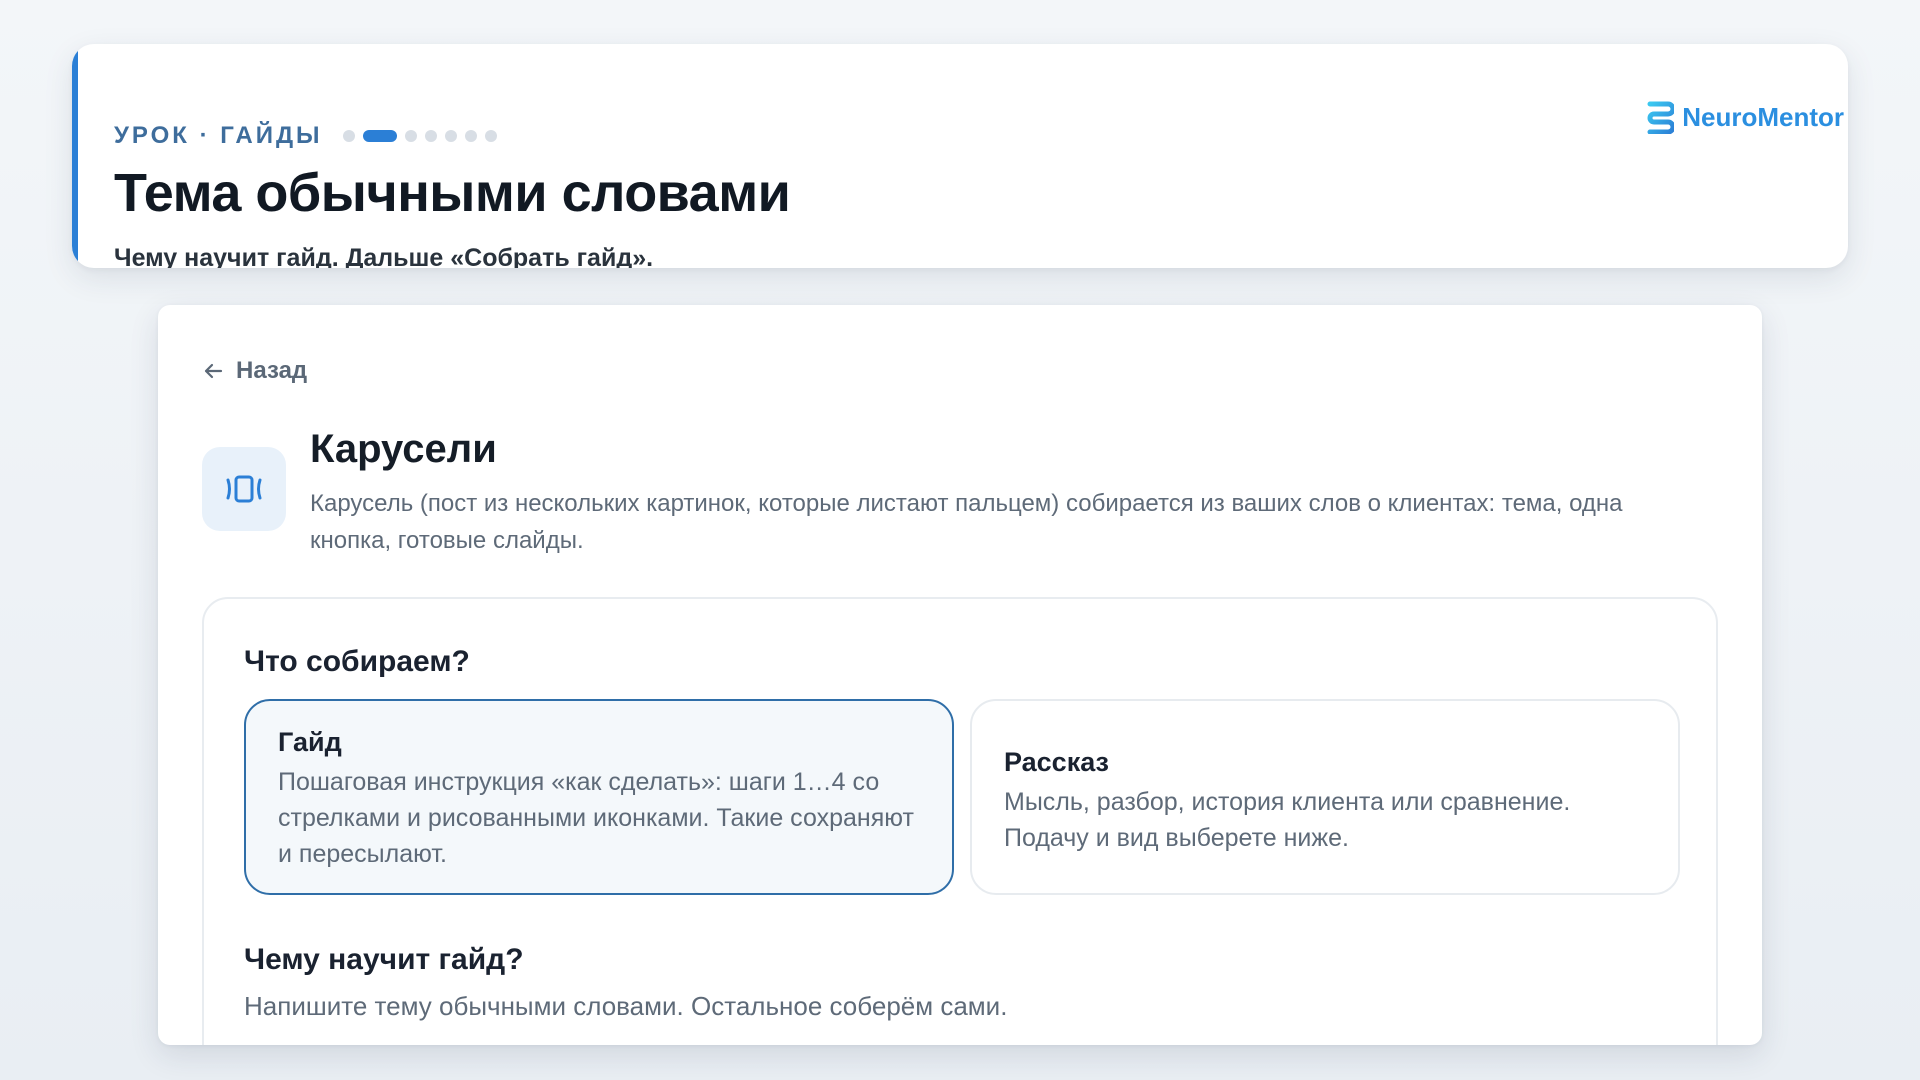 This screenshot has height=1080, width=1920. I want to click on option-title: Гайд, so click(310, 742).